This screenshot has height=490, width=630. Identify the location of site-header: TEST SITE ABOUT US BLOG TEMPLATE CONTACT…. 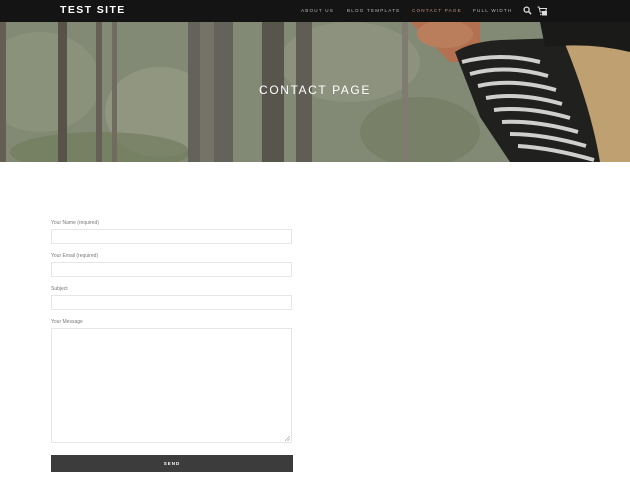
(315, 11).